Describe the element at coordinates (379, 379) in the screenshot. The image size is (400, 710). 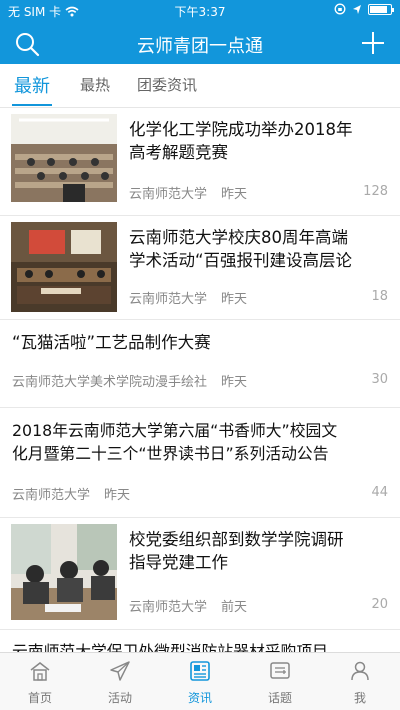
I see `view-count: 30` at that location.